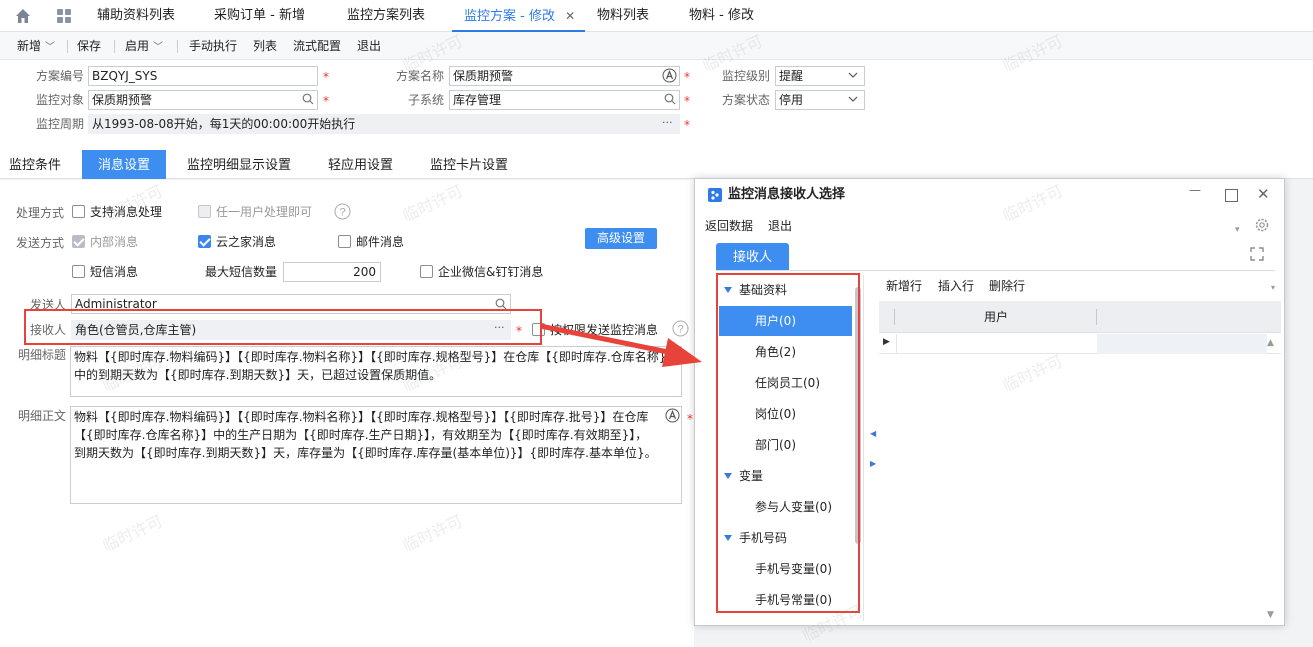 The height and width of the screenshot is (647, 1313). Describe the element at coordinates (886, 342) in the screenshot. I see `row-pointer-icon: ▶` at that location.